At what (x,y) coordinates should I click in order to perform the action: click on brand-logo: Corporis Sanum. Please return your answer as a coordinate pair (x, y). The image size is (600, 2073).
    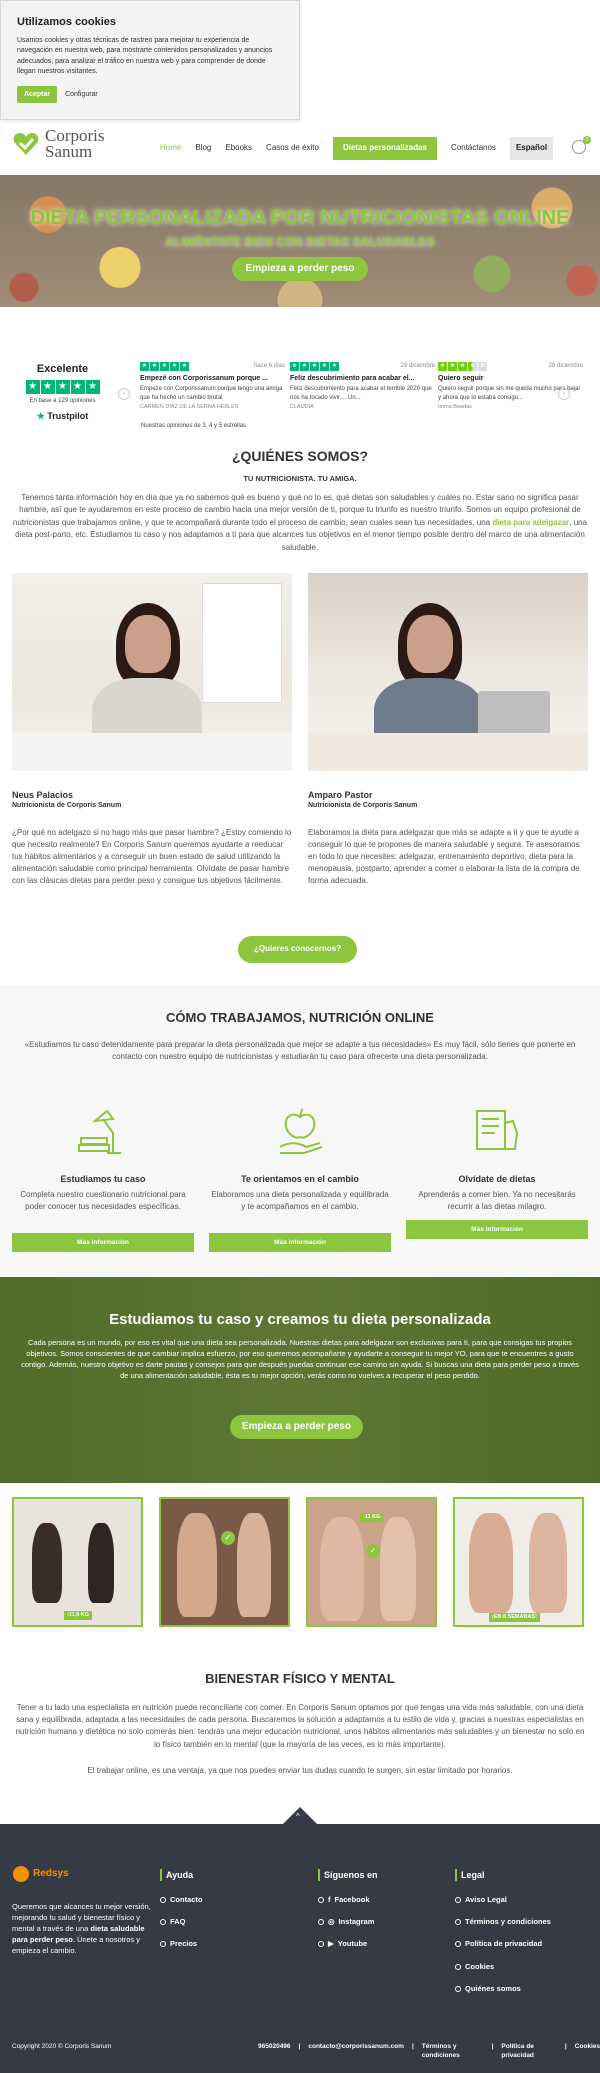
    Looking at the image, I should click on (58, 143).